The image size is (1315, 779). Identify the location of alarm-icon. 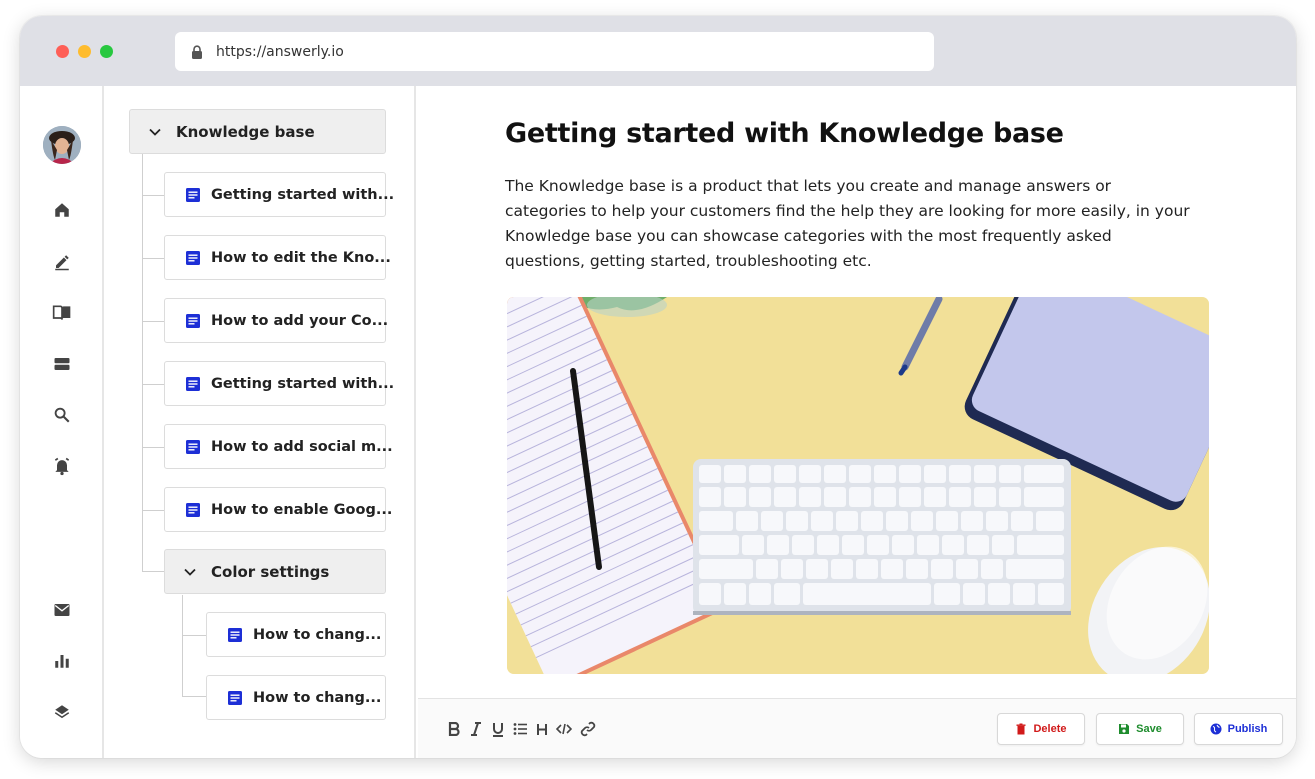
(62, 466).